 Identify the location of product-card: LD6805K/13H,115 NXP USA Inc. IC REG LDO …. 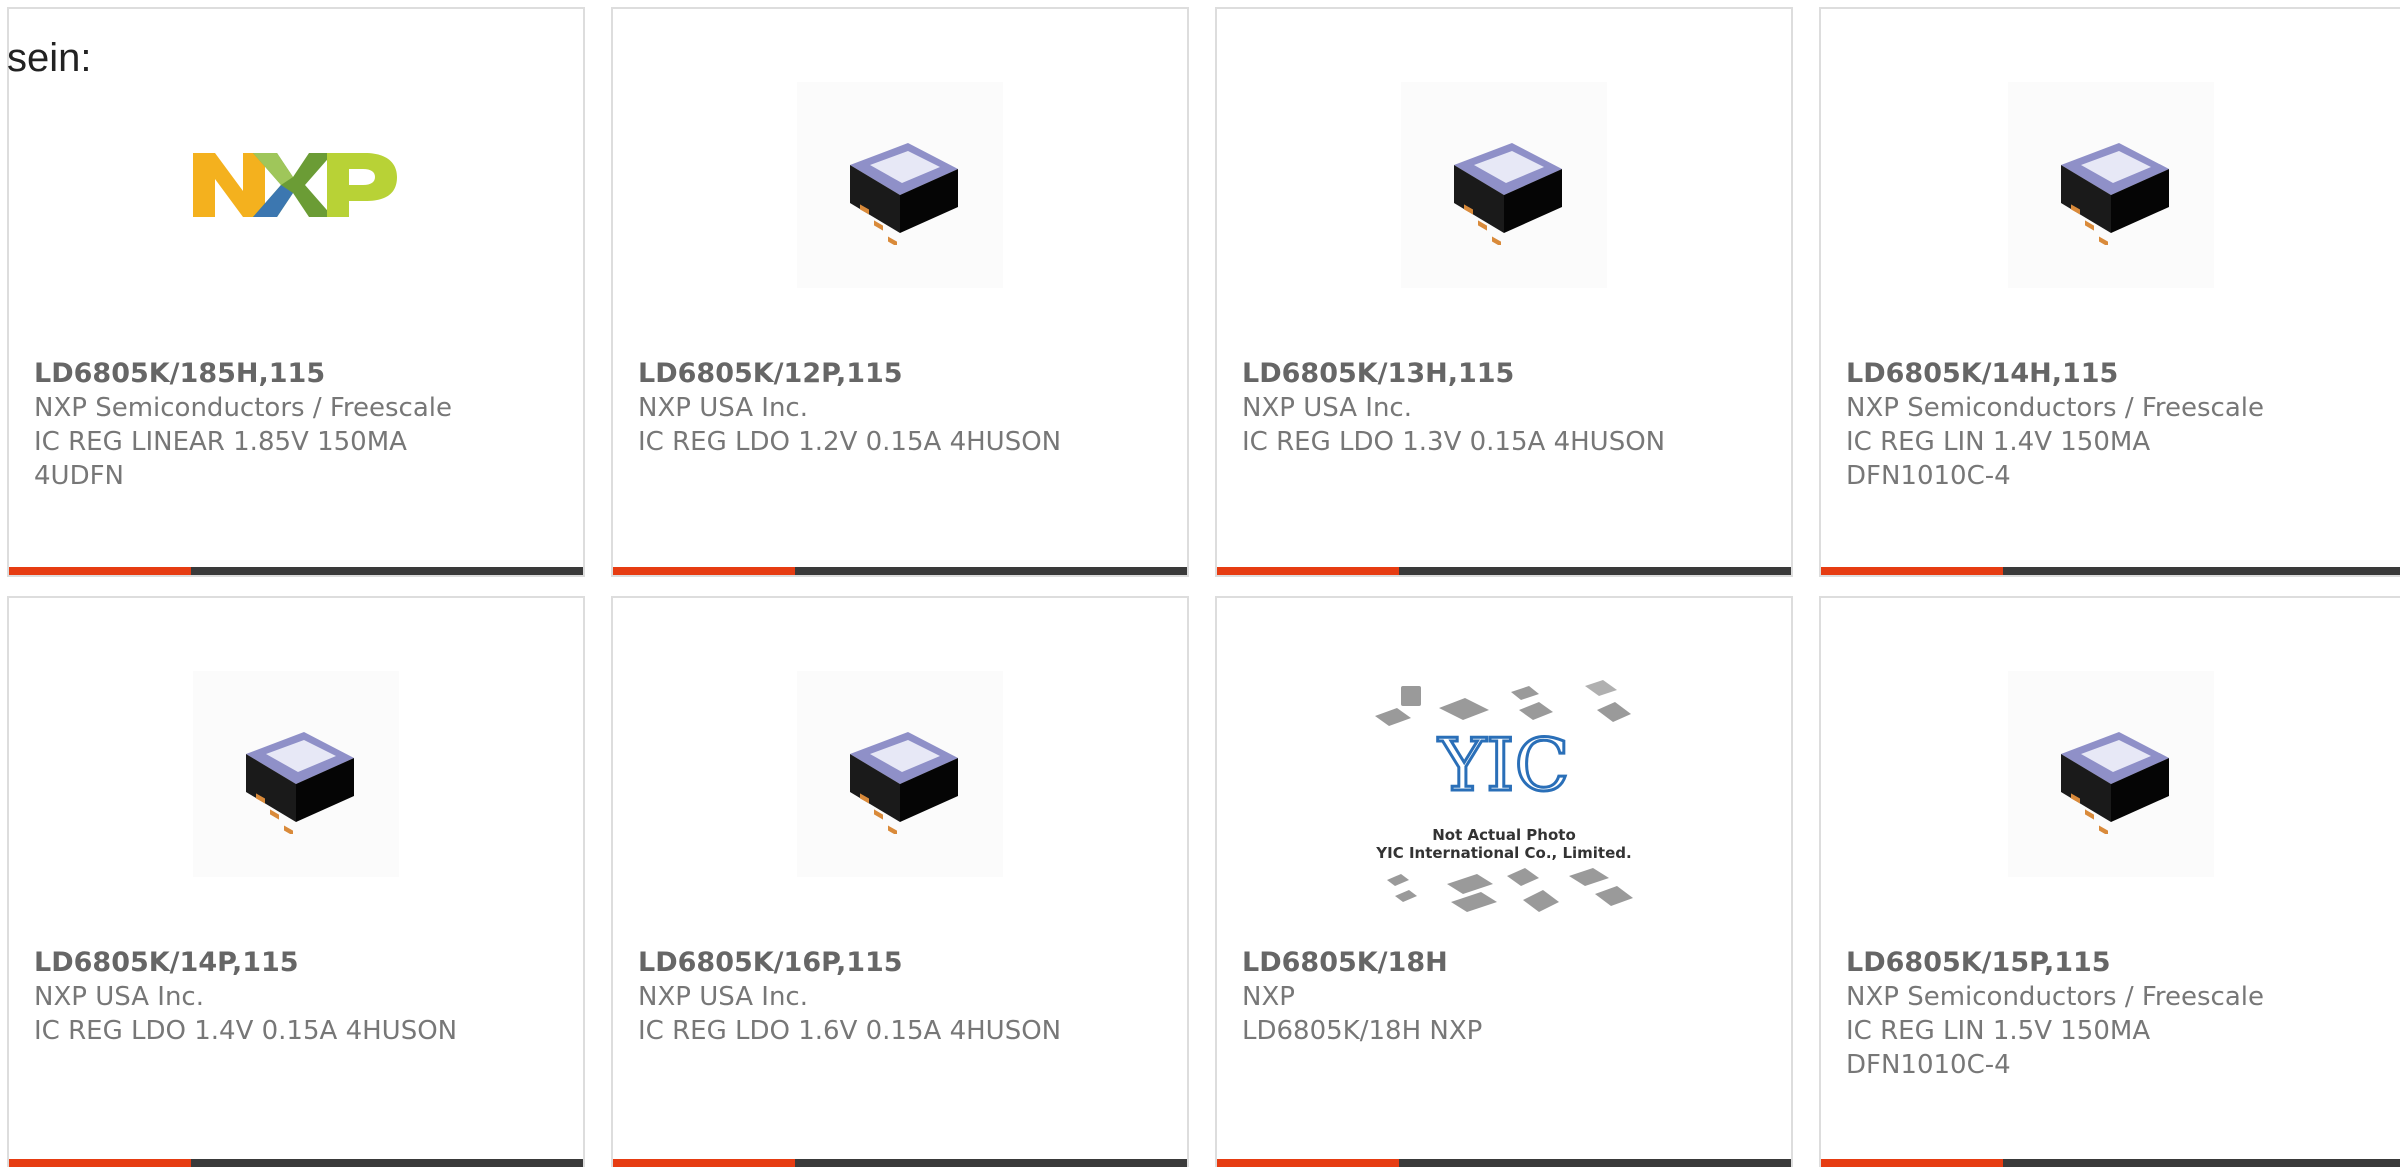
(1504, 292).